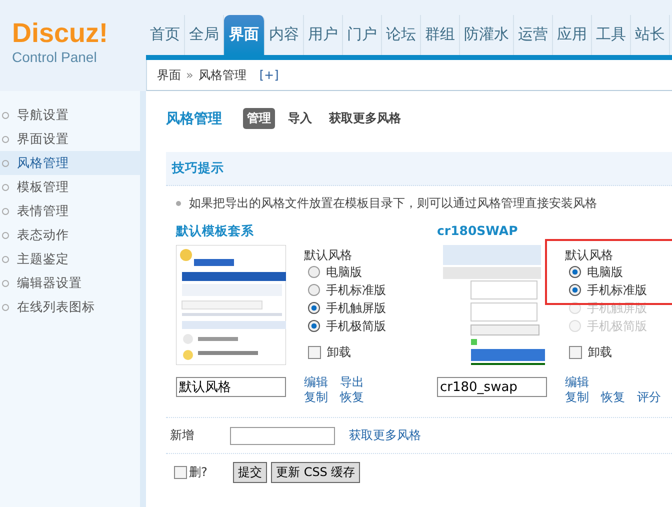 The width and height of the screenshot is (672, 507). Describe the element at coordinates (492, 387) in the screenshot. I see `style-name-field: cr180_swap` at that location.